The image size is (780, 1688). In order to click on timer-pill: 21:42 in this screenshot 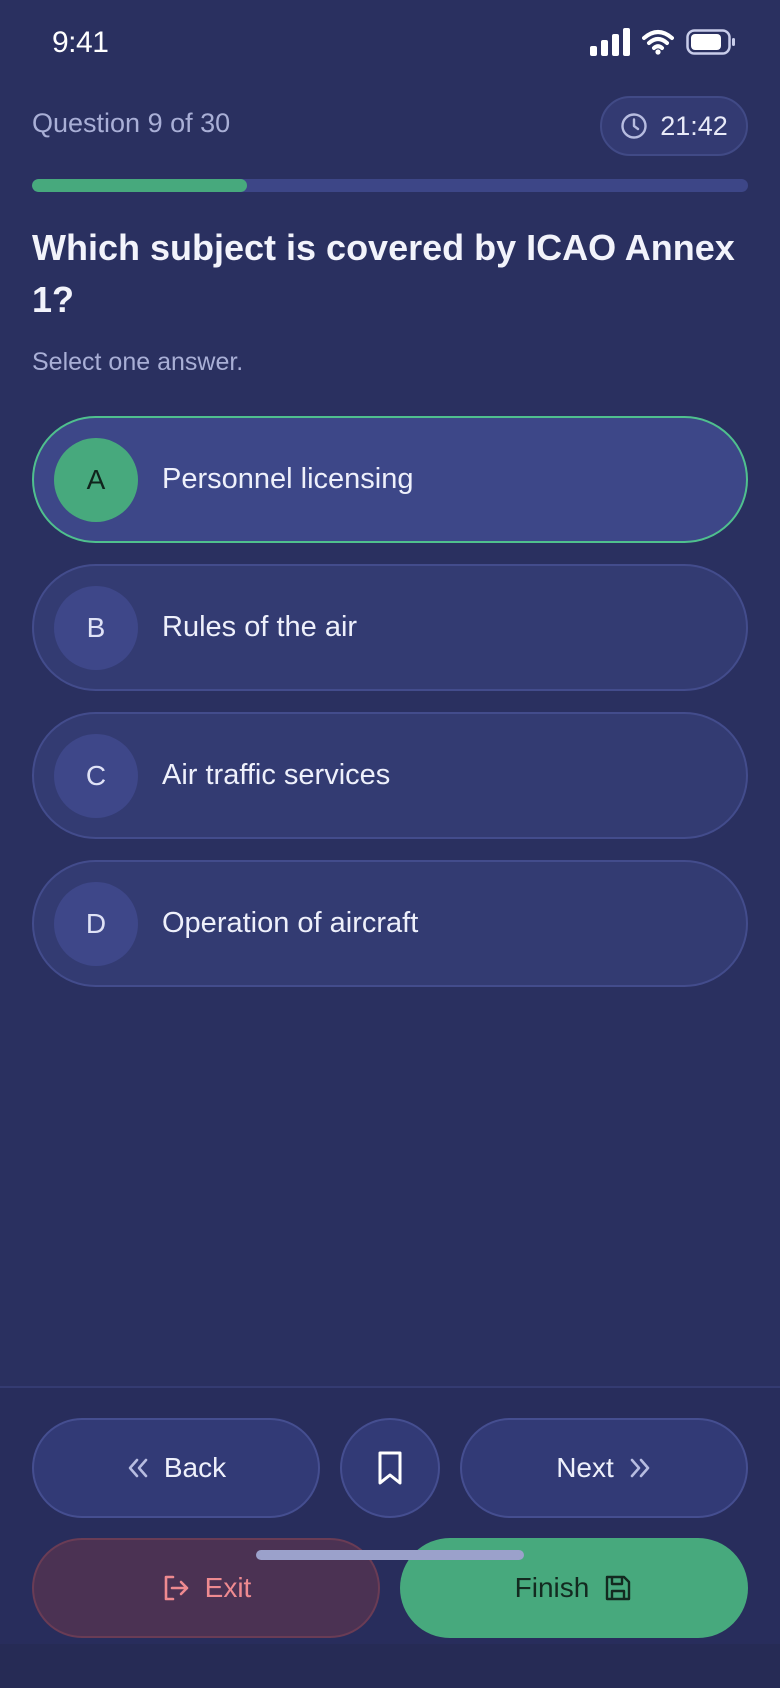, I will do `click(674, 126)`.